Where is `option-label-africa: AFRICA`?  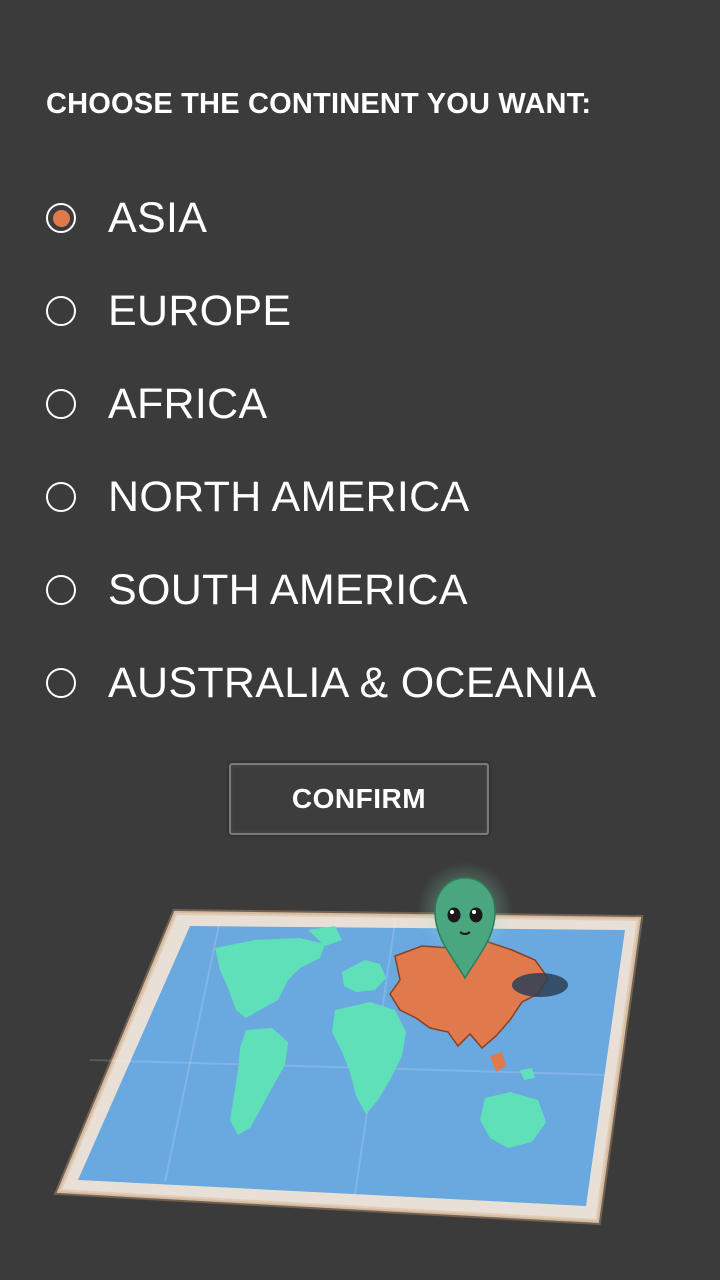
option-label-africa: AFRICA is located at coordinates (188, 404).